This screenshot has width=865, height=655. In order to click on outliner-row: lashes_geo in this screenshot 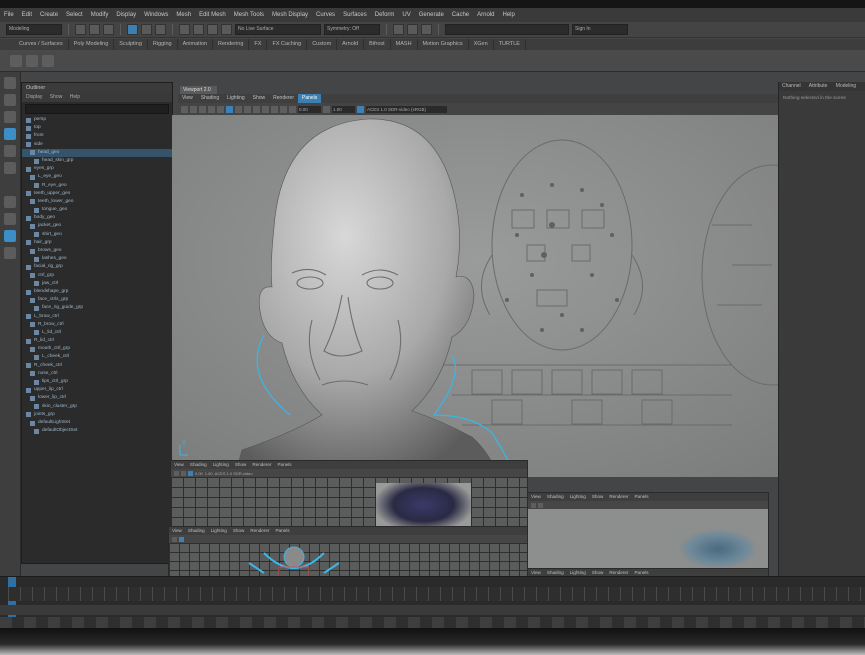, I will do `click(97, 259)`.